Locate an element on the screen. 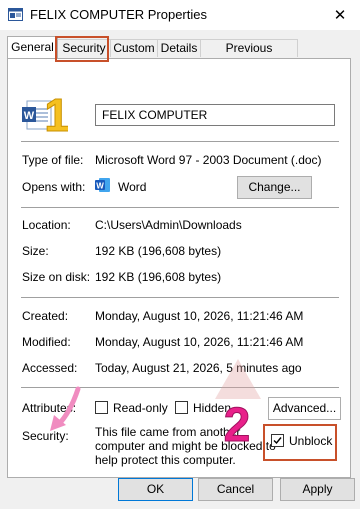  step-1-number: 1 is located at coordinates (57, 113).